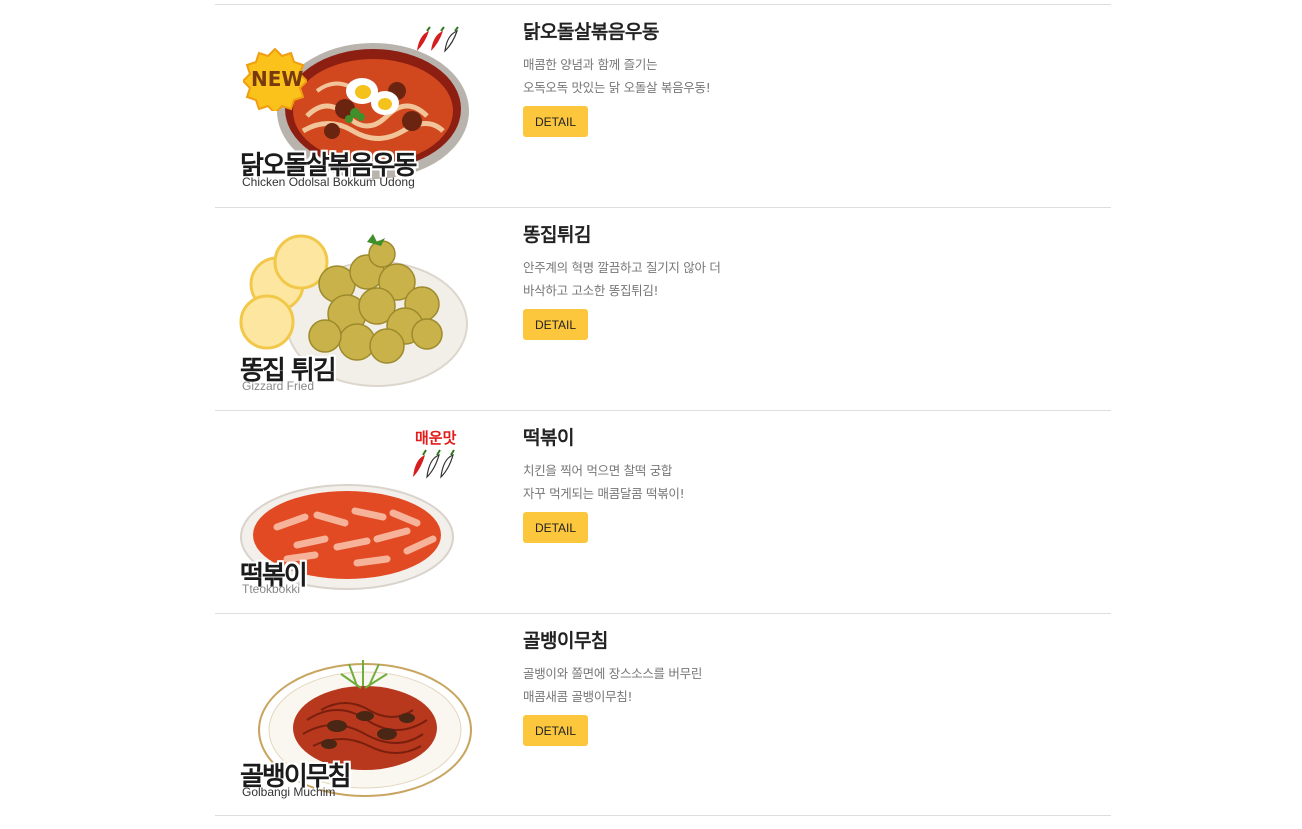 This screenshot has width=1302, height=829. I want to click on image-subtitle: Gizzard Fried, so click(278, 386).